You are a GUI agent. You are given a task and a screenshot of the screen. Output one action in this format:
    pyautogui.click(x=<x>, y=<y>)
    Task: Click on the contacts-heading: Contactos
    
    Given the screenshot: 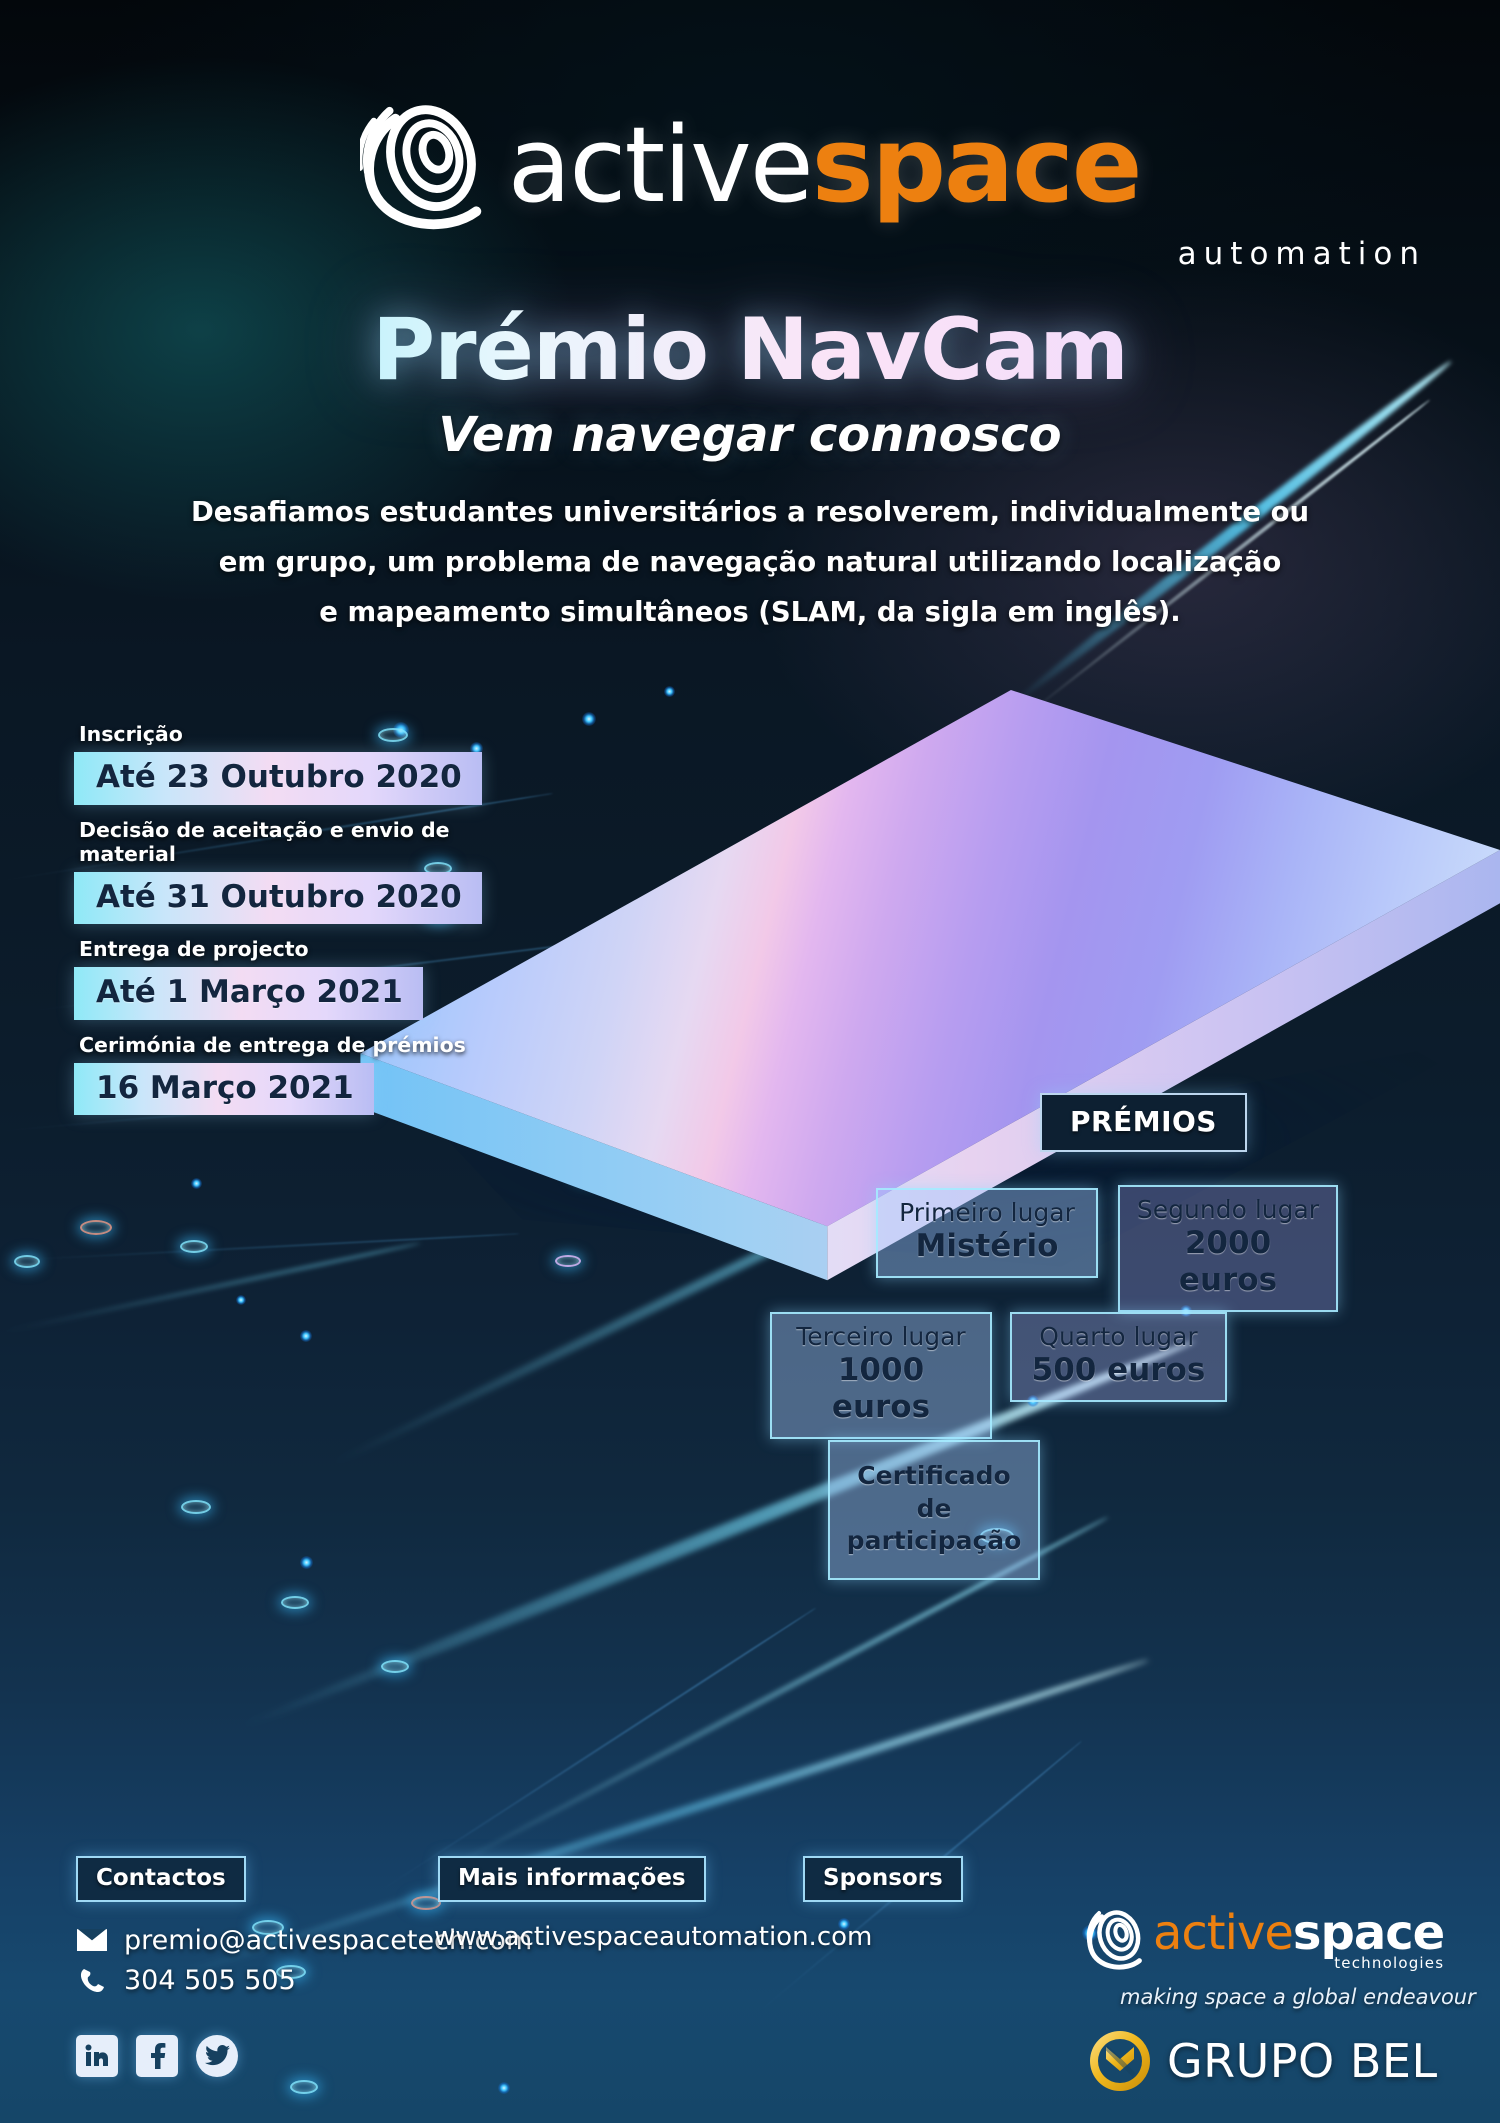 What is the action you would take?
    pyautogui.click(x=161, y=1879)
    